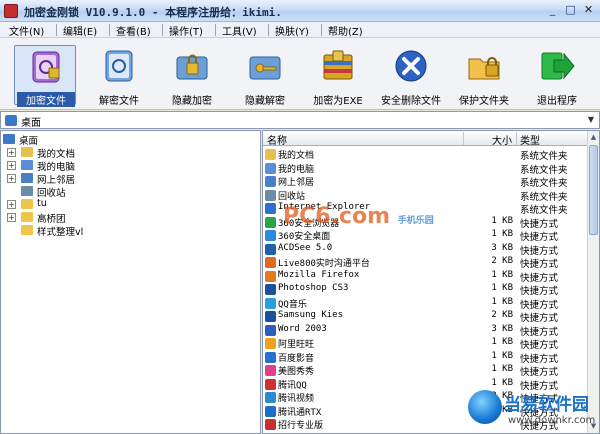 The width and height of the screenshot is (600, 434). What do you see at coordinates (26, 30) in the screenshot?
I see `menu-file: 文件(N)` at bounding box center [26, 30].